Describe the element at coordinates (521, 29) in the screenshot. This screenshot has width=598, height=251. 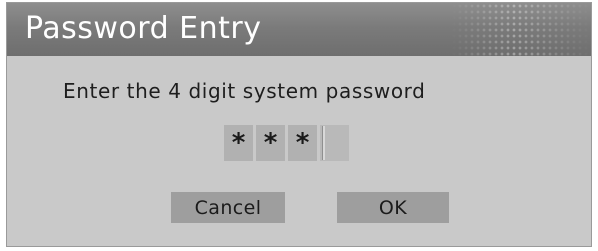
I see `title-bar-dot-pattern` at that location.